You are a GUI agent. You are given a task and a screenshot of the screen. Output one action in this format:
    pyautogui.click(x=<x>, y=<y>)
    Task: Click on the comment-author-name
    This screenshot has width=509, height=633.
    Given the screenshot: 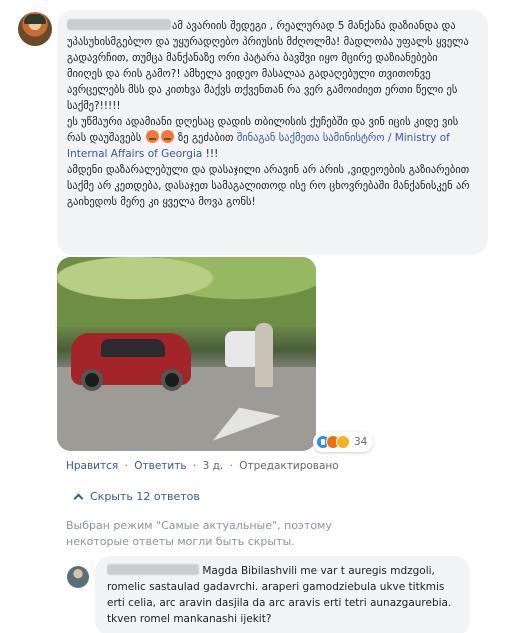 What is the action you would take?
    pyautogui.click(x=119, y=24)
    